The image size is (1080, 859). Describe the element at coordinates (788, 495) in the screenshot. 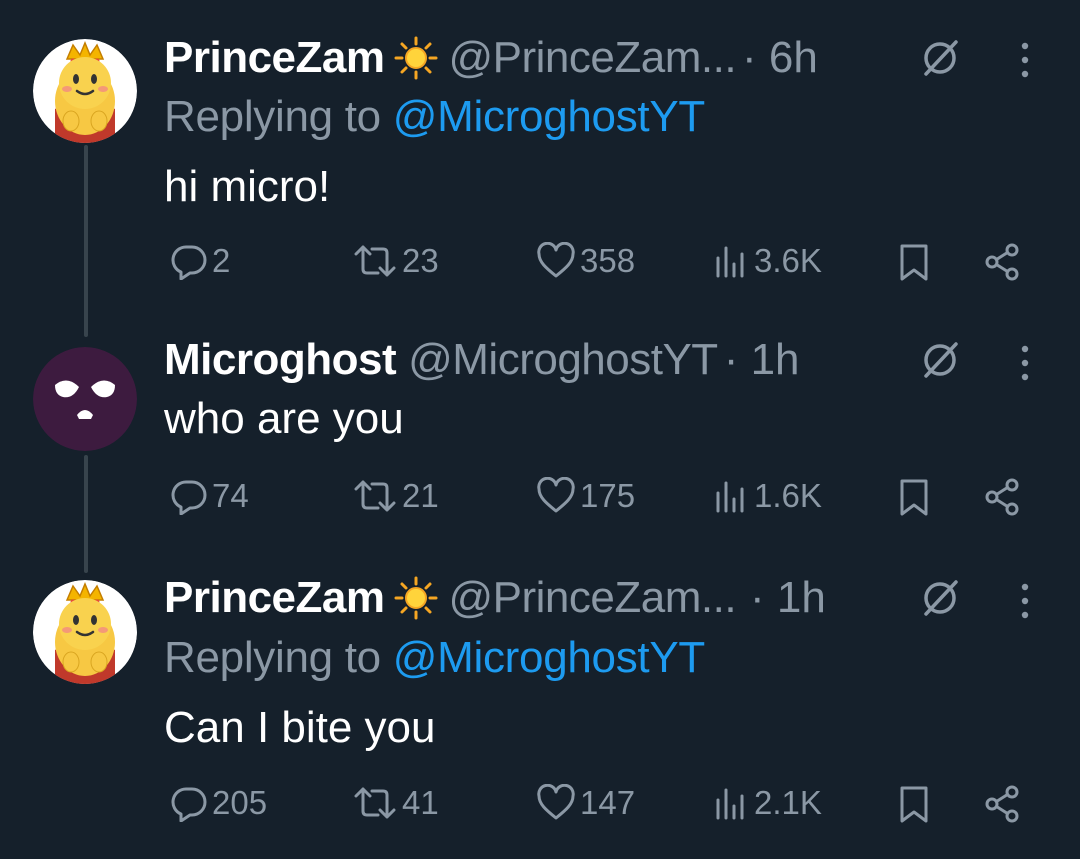

I see `view-count: 1.6K` at that location.